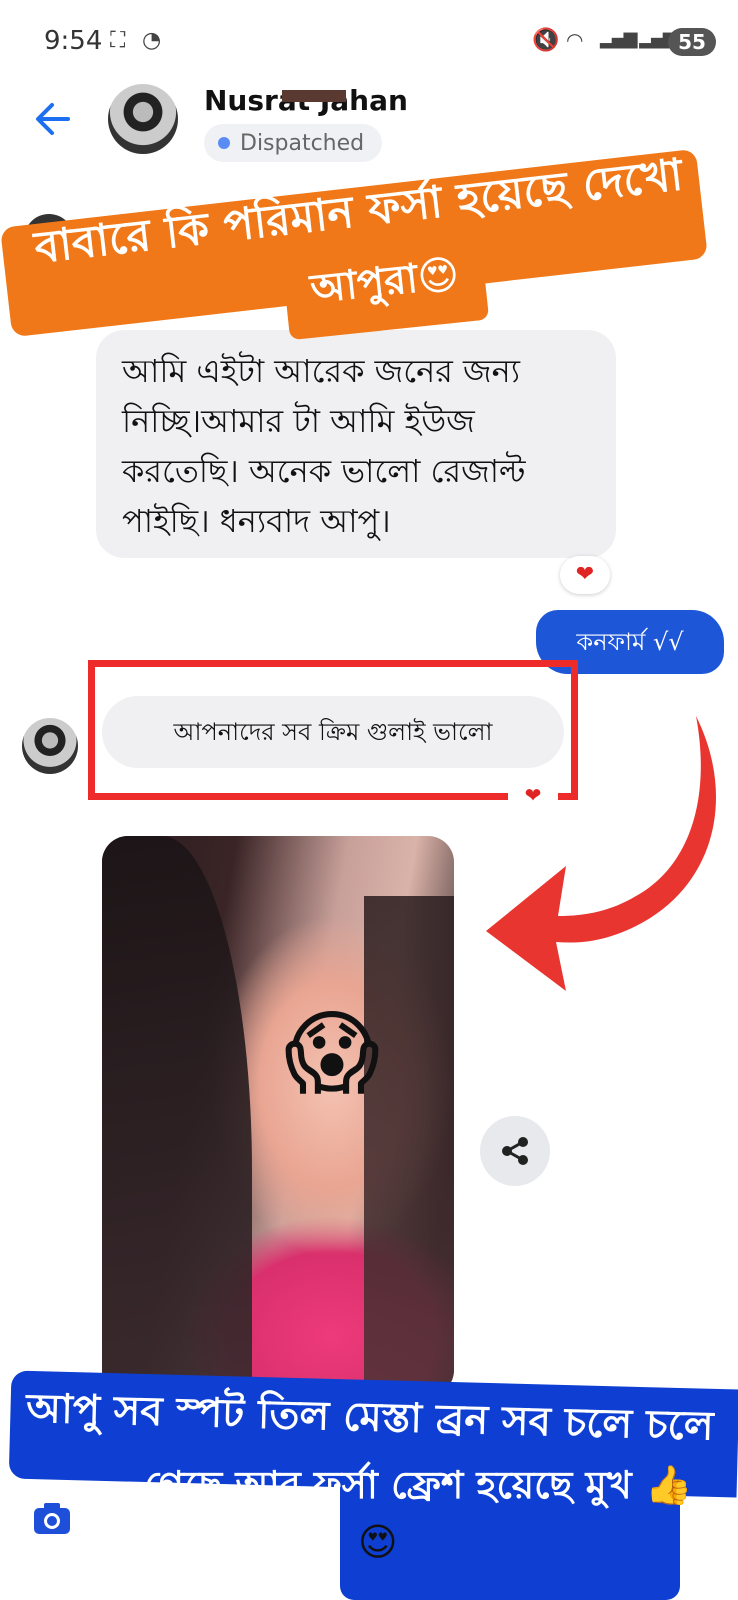  I want to click on status-time: 9:54, so click(73, 41).